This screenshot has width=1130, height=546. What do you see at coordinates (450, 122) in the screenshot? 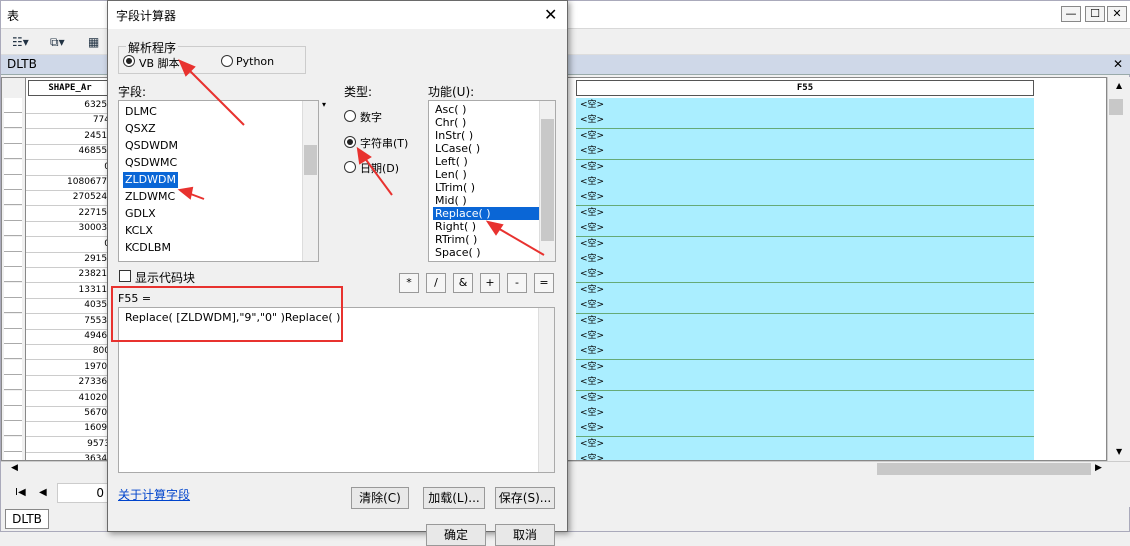
I see `function-item: Chr( )` at bounding box center [450, 122].